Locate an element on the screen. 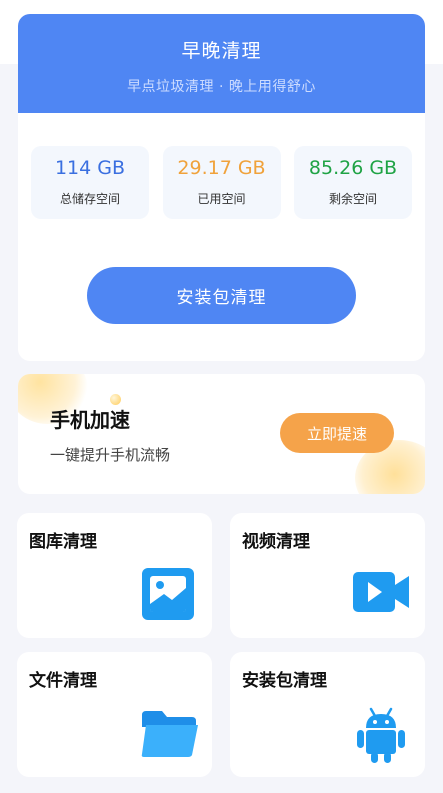  tile-label: 视频清理 is located at coordinates (276, 542).